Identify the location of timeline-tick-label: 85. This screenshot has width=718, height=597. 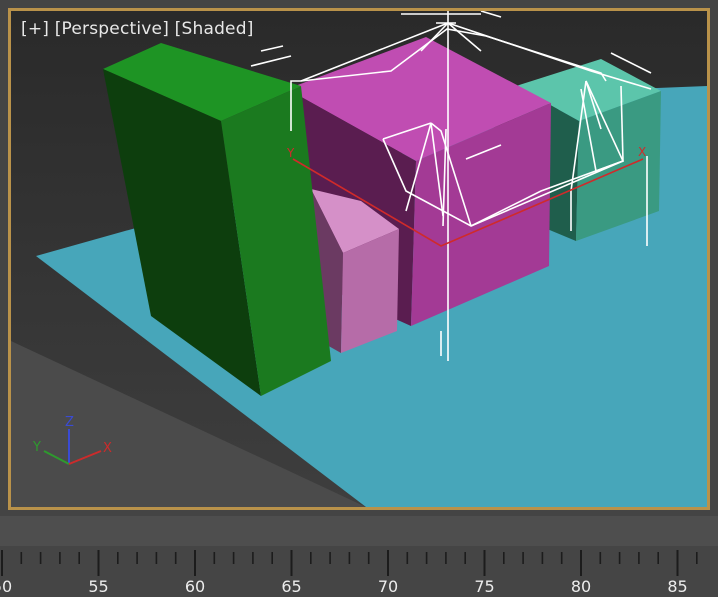
(677, 586).